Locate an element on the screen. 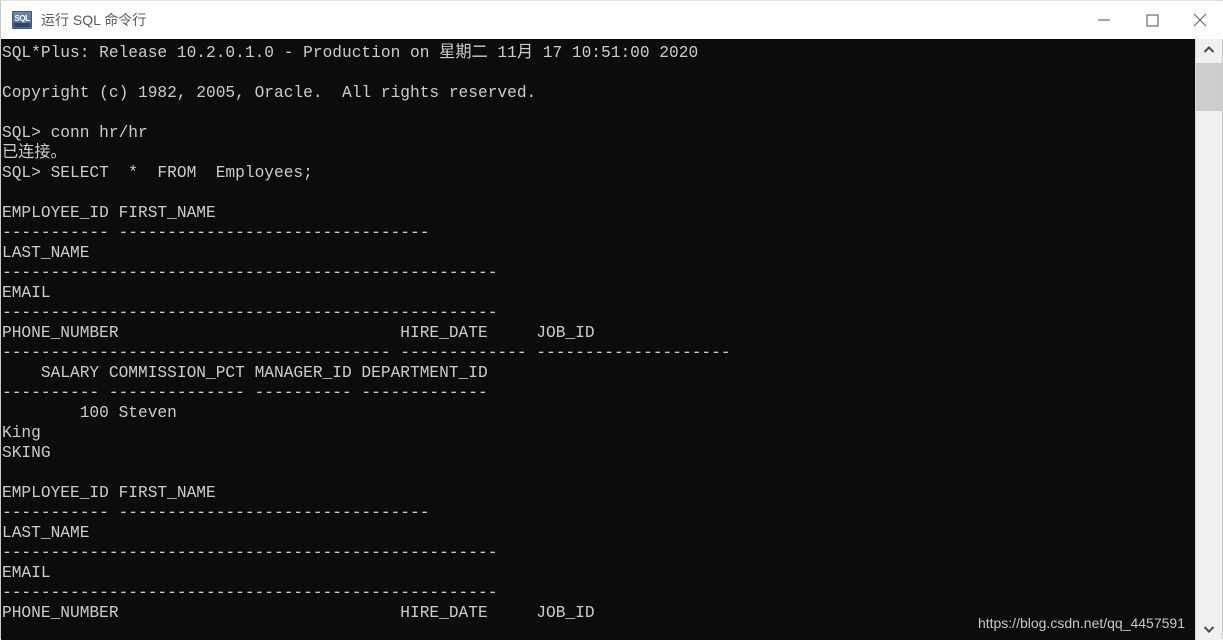 This screenshot has width=1223, height=640. maximize-button is located at coordinates (1152, 20).